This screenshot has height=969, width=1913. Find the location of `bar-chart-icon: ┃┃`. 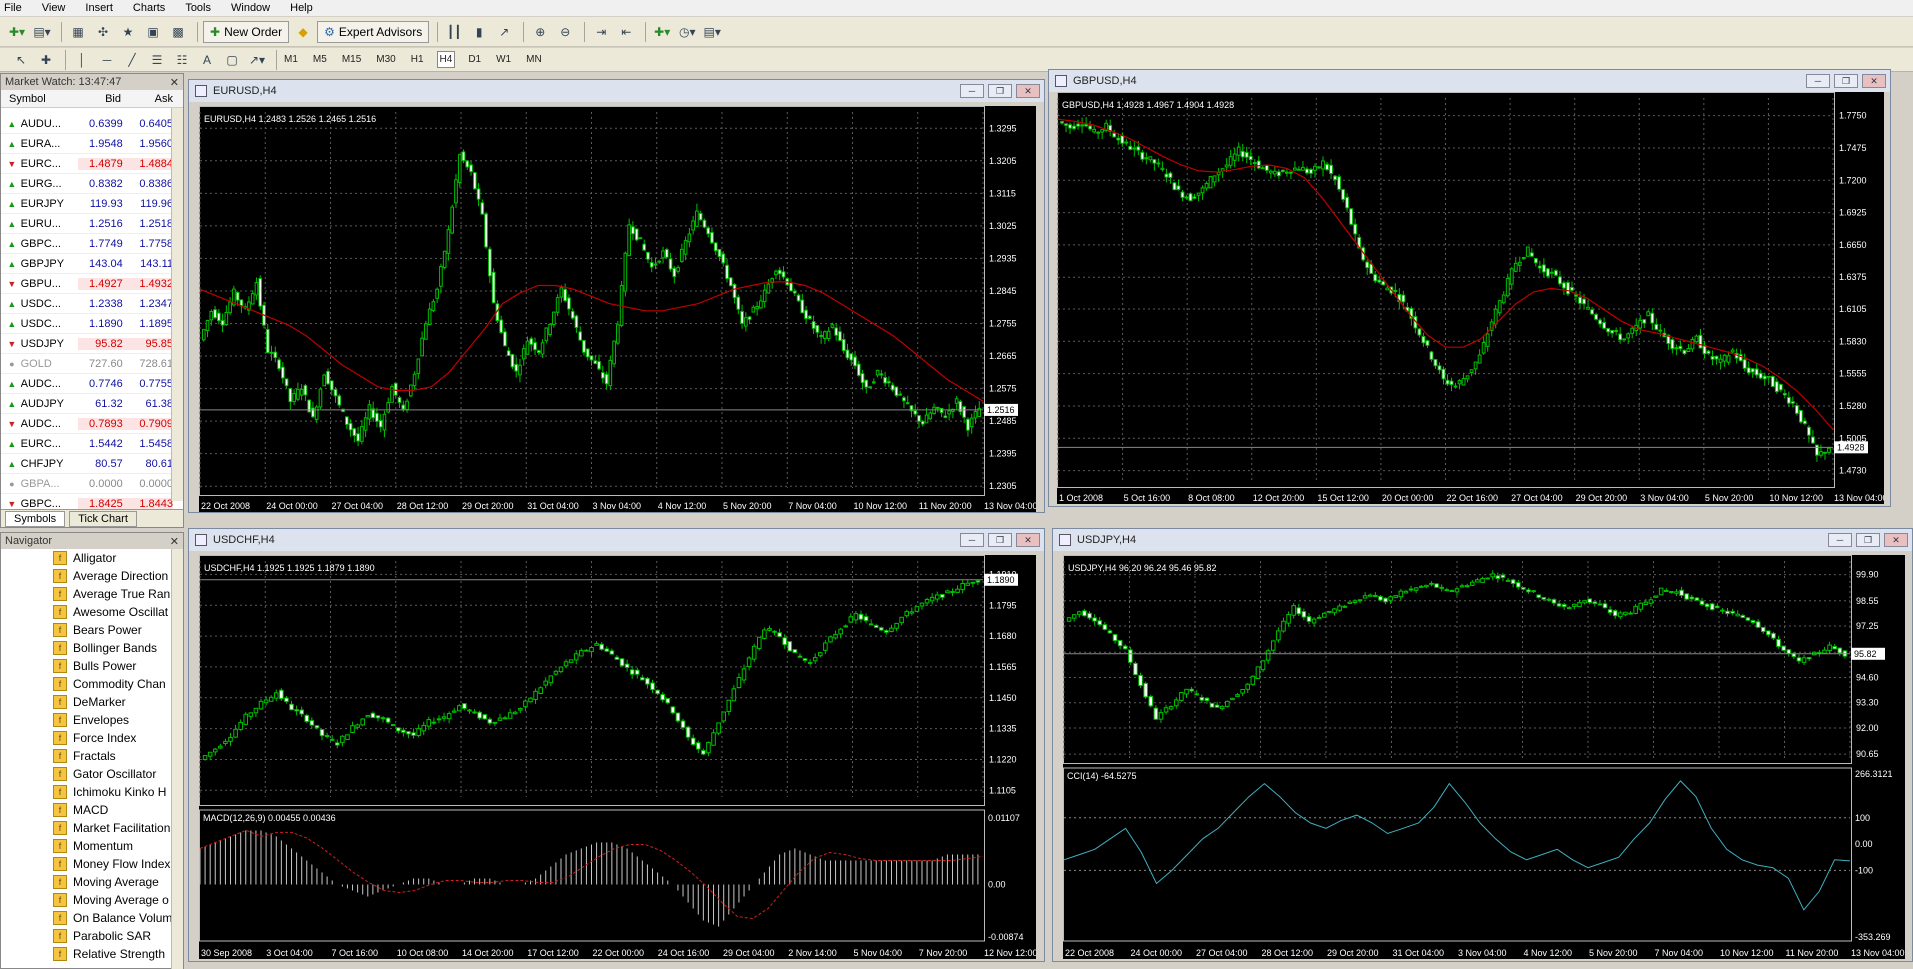

bar-chart-icon: ┃┃ is located at coordinates (454, 32).